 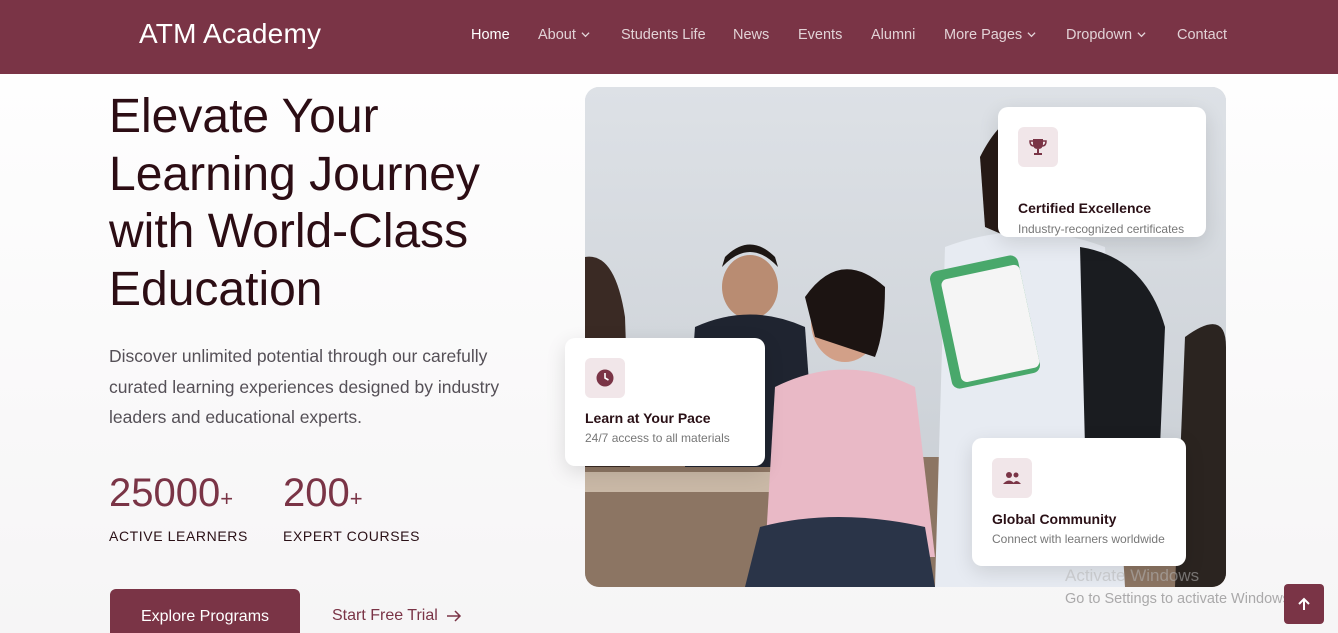 I want to click on nav-label: About, so click(x=557, y=35).